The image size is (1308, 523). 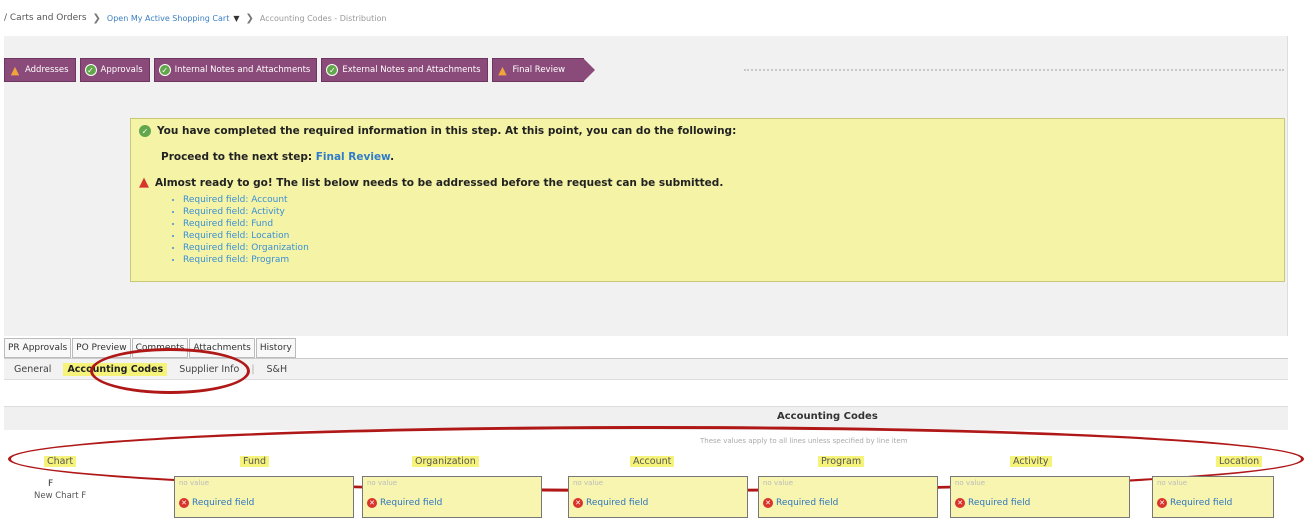 I want to click on final-review-link: Final Review, so click(x=353, y=157).